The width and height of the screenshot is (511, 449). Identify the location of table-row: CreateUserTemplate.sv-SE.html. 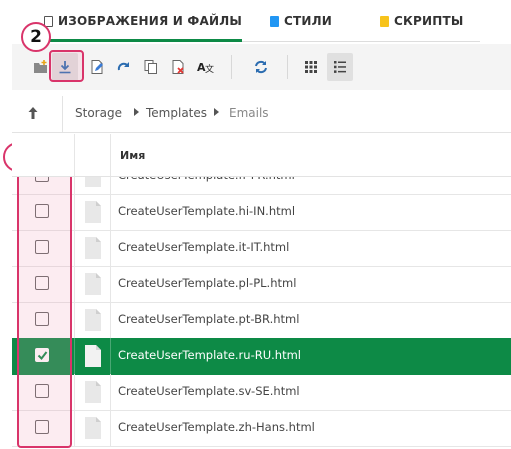
(261, 392).